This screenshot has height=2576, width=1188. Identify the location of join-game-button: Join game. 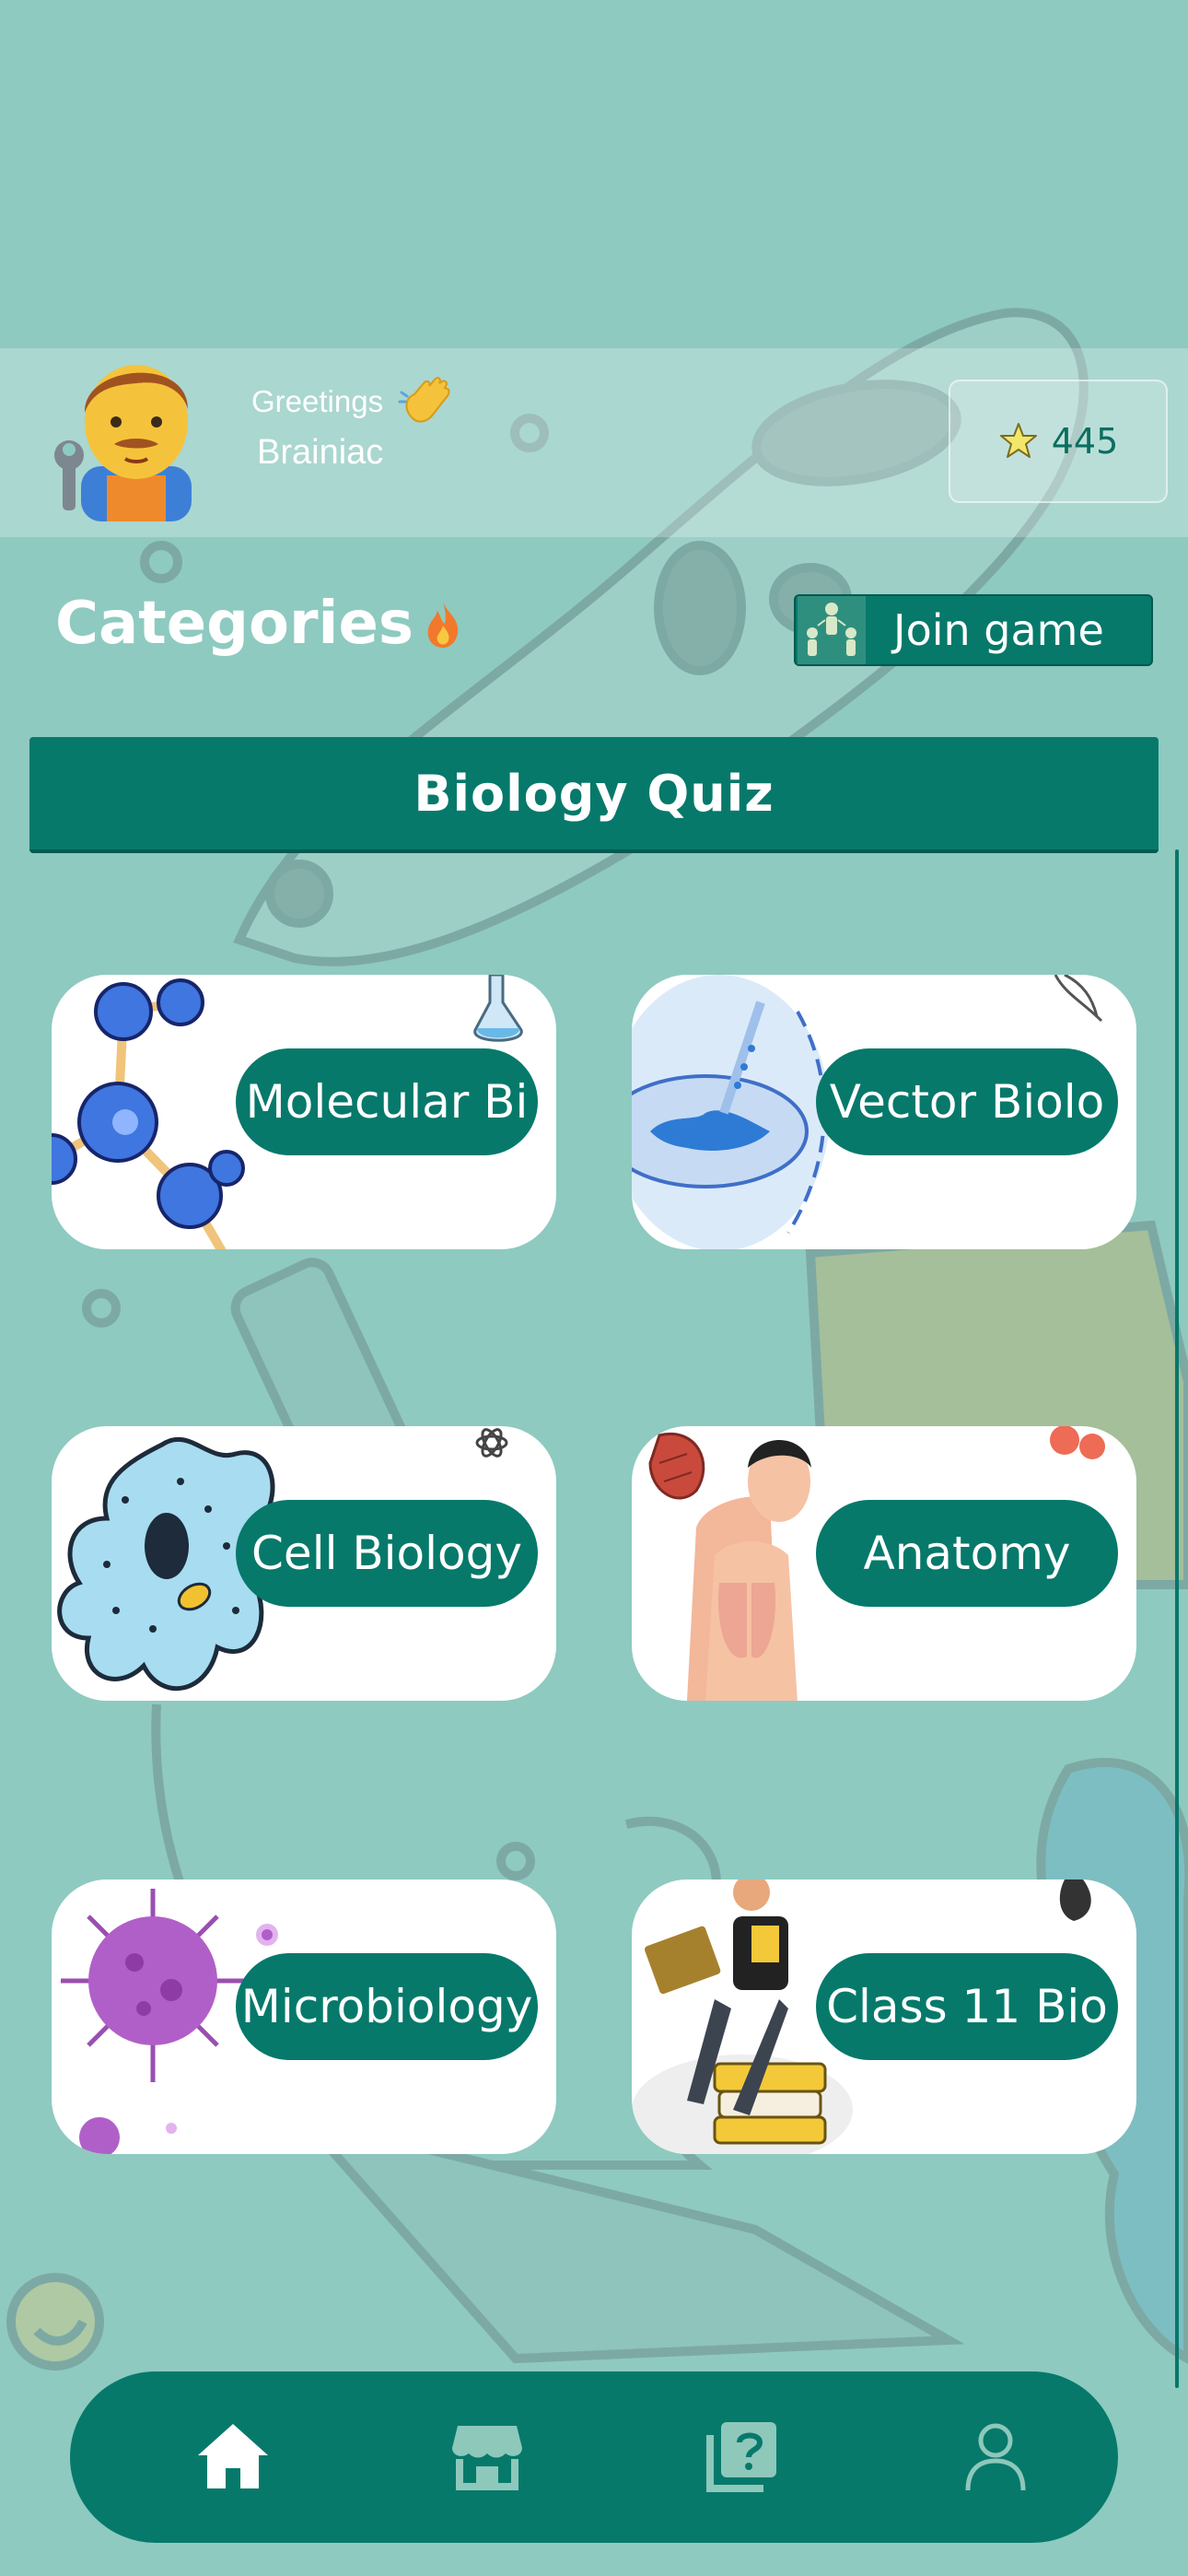
(973, 630).